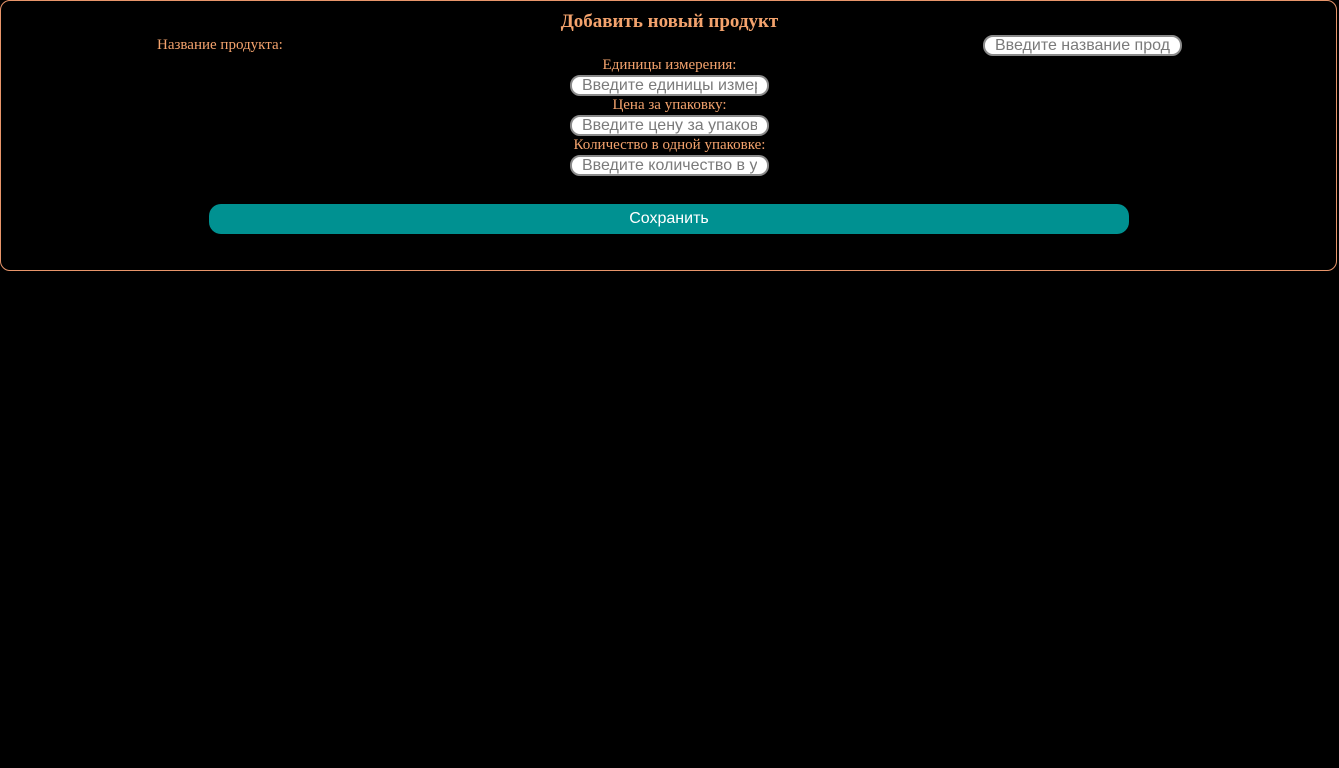 This screenshot has height=768, width=1339. Describe the element at coordinates (669, 21) in the screenshot. I see `form-title: Добавить новый продукт` at that location.